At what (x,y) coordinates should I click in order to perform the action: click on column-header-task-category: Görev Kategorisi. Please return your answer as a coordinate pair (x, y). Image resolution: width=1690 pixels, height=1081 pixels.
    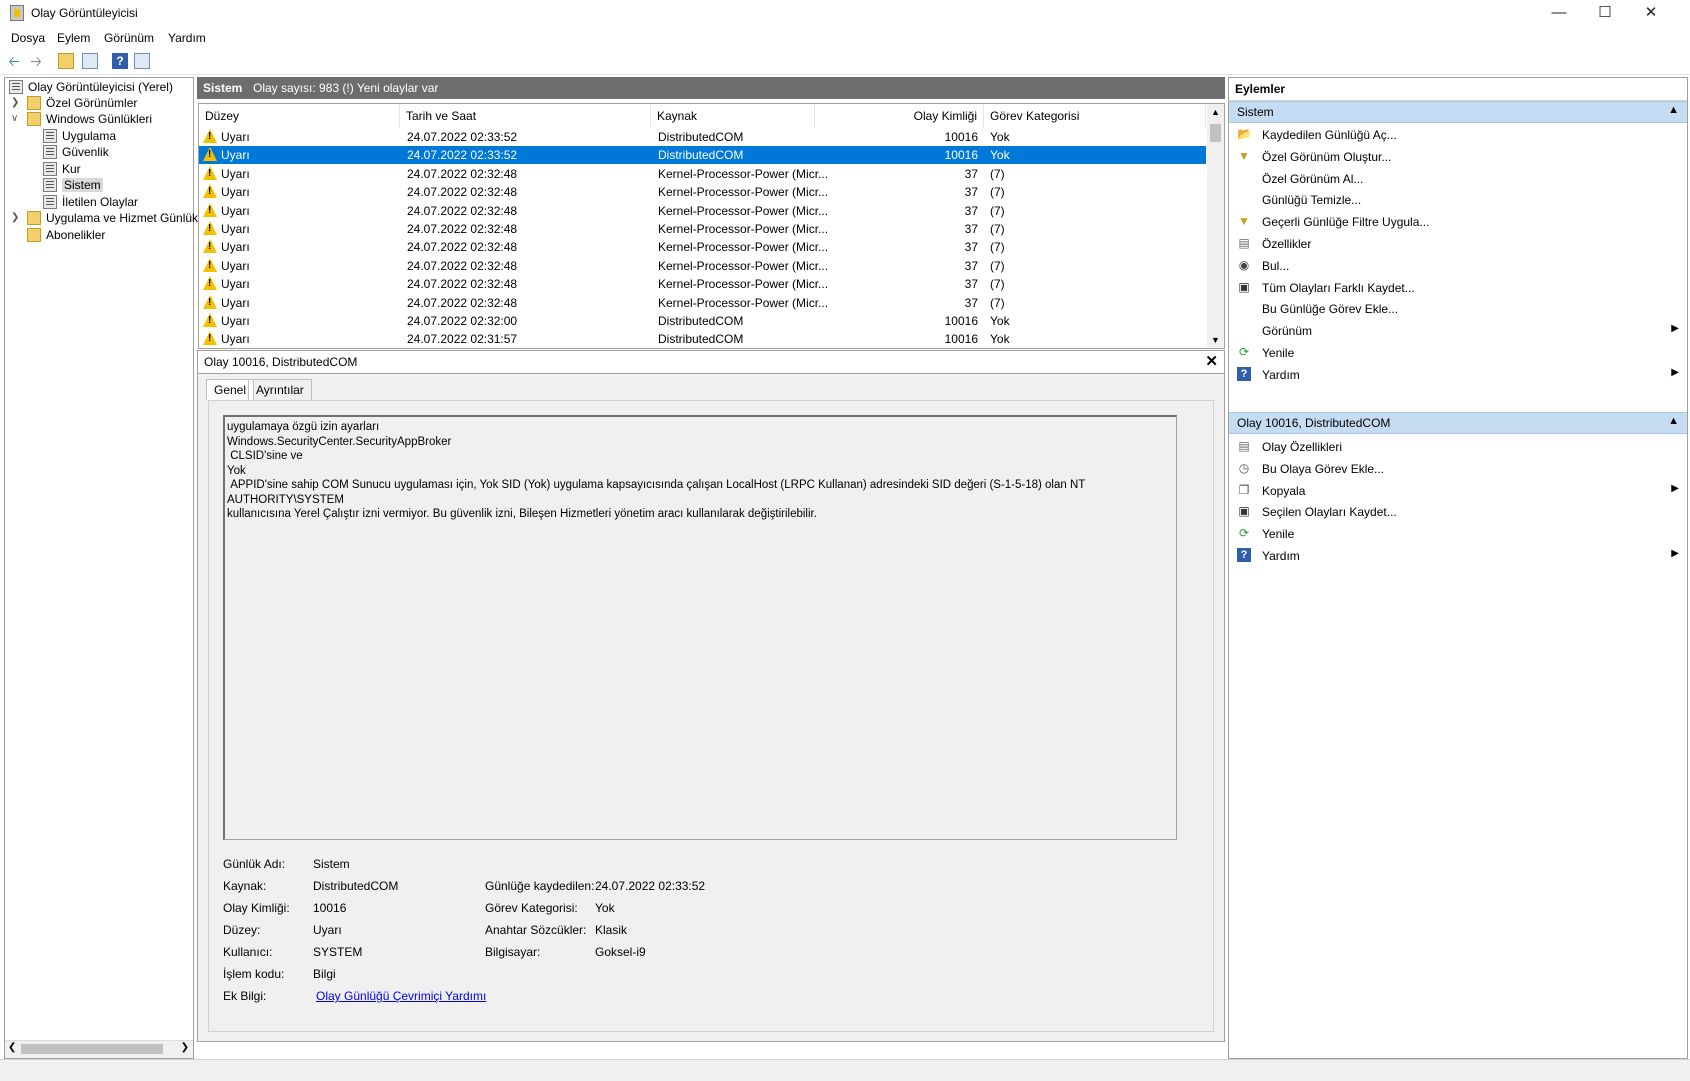
    Looking at the image, I should click on (1095, 116).